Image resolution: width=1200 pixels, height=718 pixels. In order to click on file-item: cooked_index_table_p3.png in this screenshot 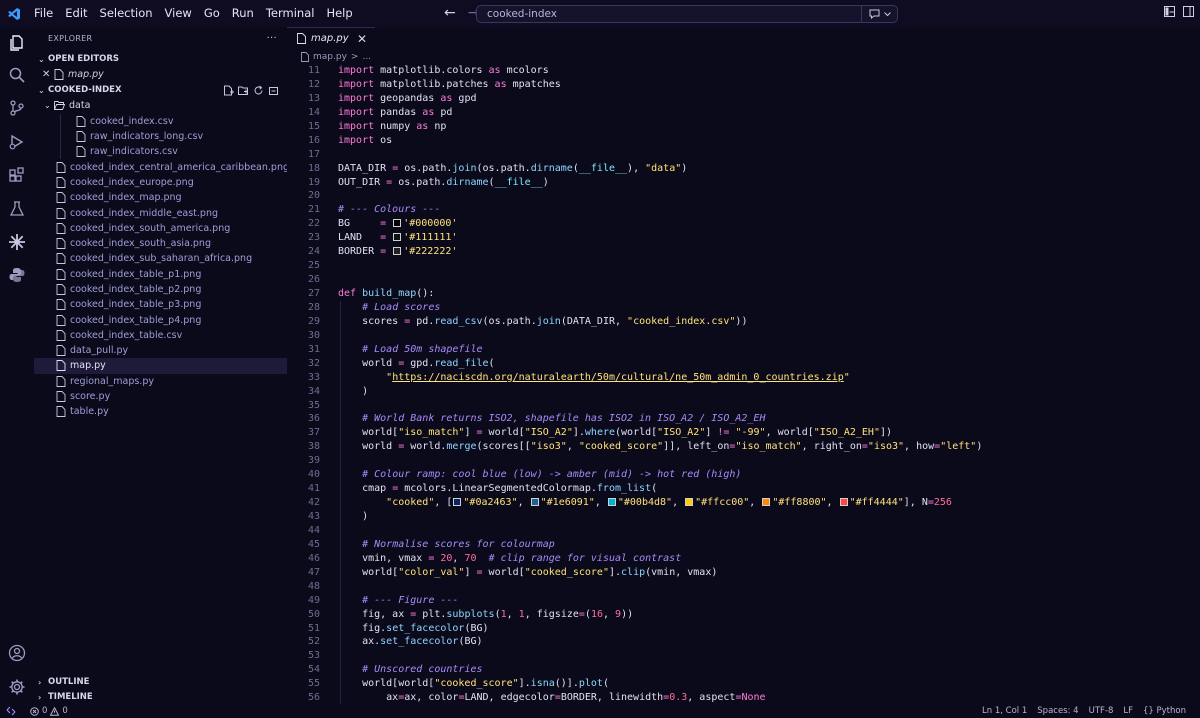, I will do `click(160, 304)`.